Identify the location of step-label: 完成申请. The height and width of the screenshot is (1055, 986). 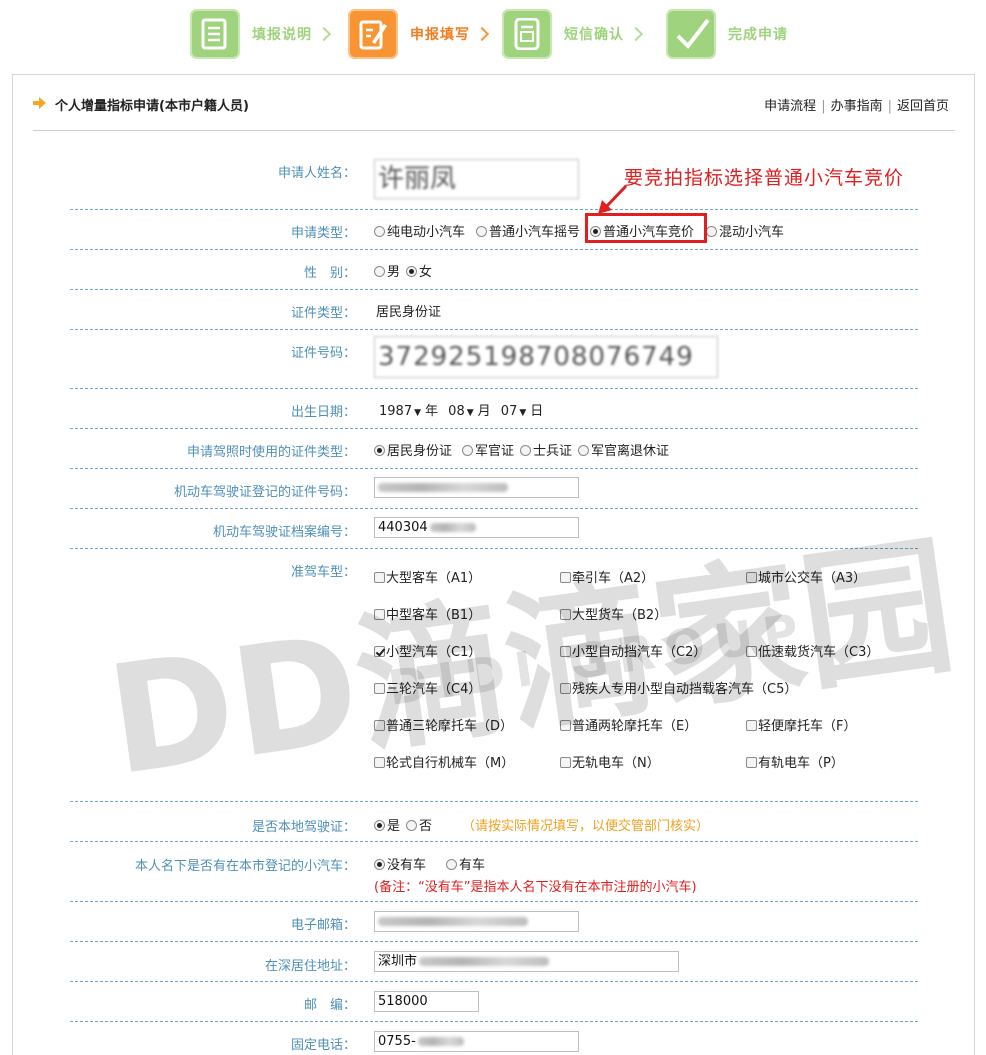
(758, 35).